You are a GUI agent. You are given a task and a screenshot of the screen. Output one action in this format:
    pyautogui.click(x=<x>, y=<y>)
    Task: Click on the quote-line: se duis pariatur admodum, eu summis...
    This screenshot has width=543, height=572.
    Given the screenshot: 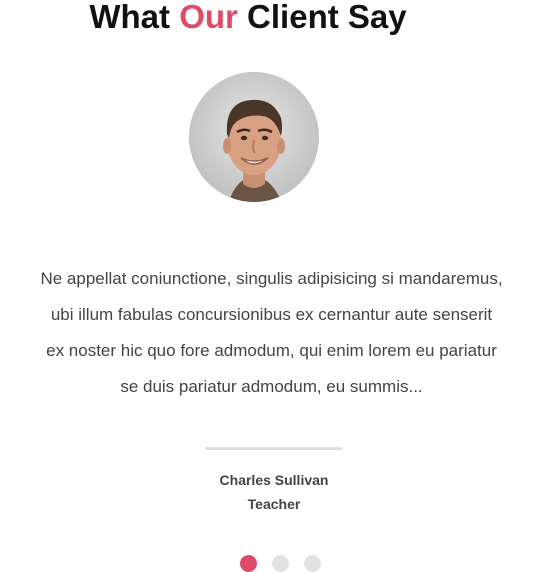 What is the action you would take?
    pyautogui.click(x=271, y=386)
    